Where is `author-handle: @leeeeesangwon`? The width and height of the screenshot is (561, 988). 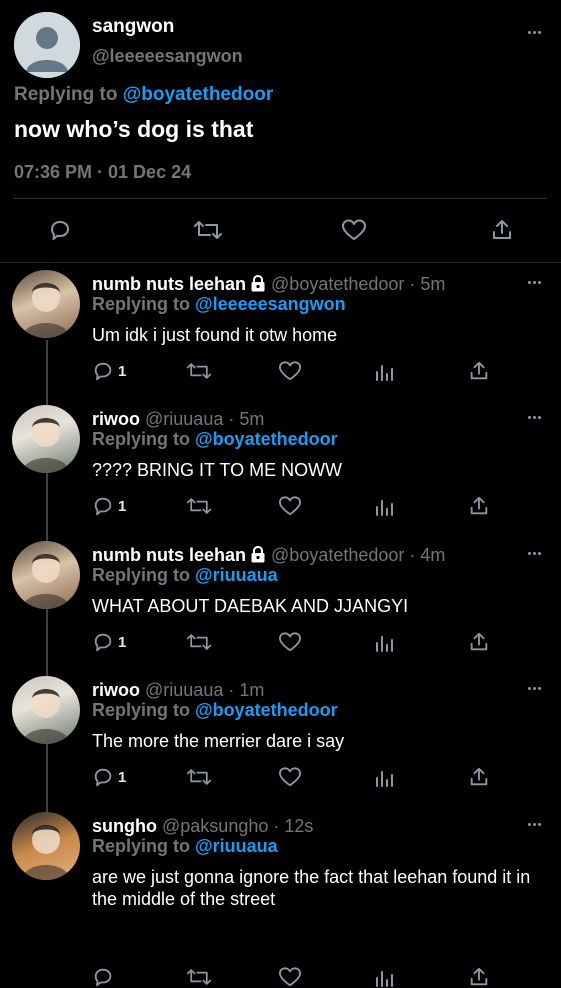
author-handle: @leeeeesangwon is located at coordinates (167, 56).